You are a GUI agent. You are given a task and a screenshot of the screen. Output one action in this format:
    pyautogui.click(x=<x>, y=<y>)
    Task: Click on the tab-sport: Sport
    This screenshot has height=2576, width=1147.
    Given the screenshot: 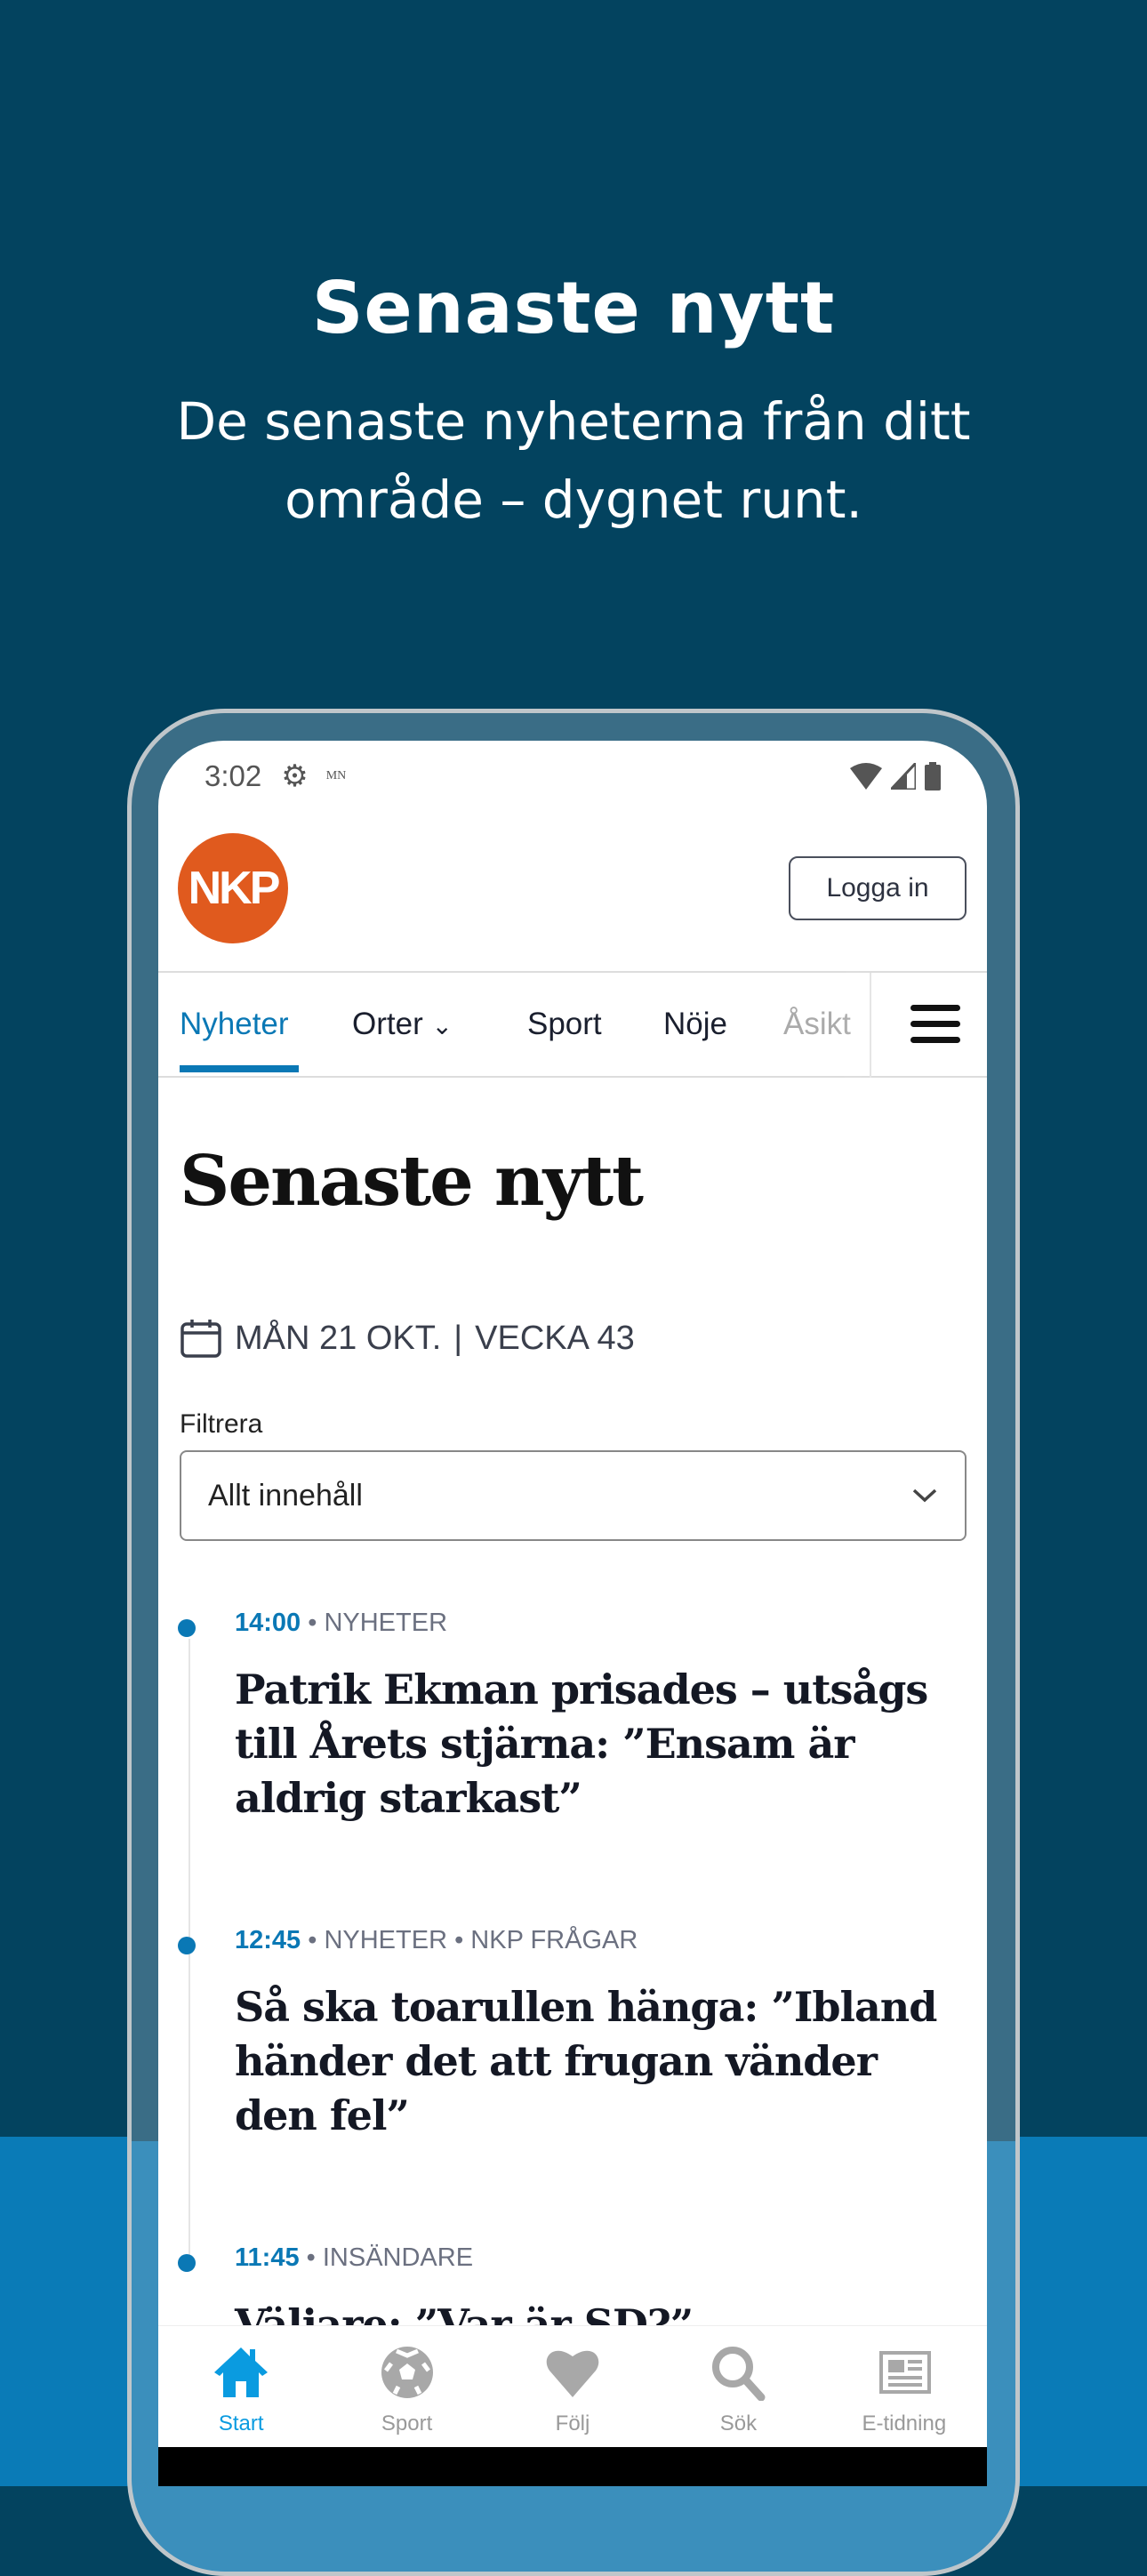 What is the action you would take?
    pyautogui.click(x=406, y=2386)
    